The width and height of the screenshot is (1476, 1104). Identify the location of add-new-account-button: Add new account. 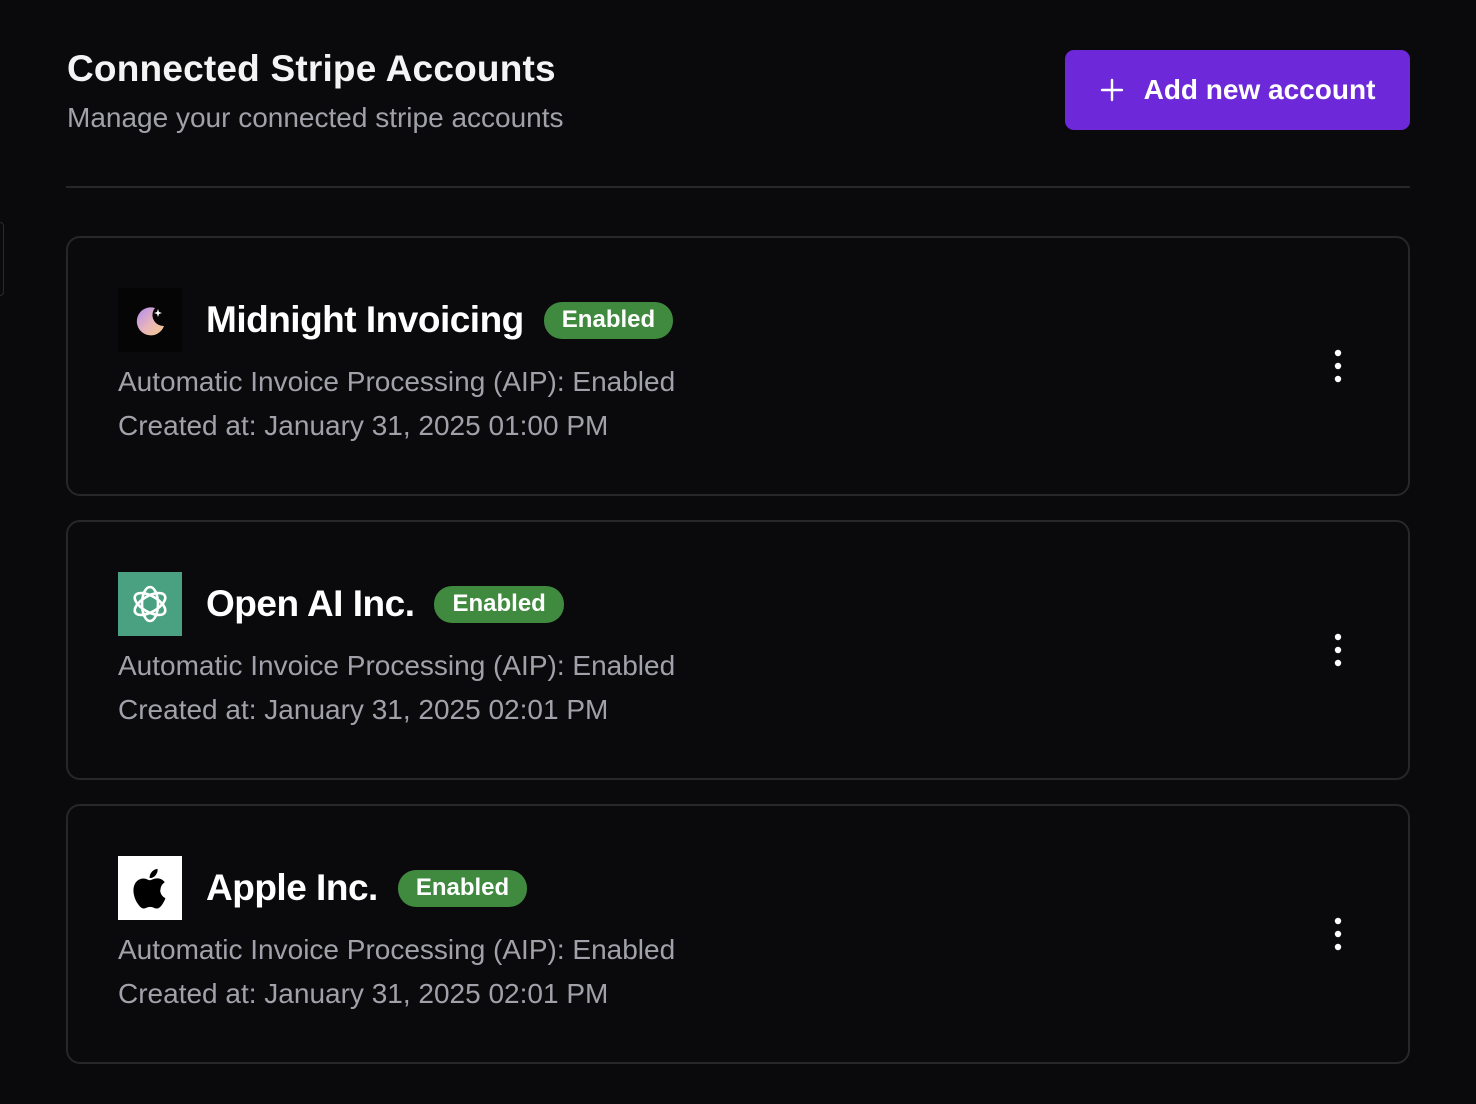
(1237, 90).